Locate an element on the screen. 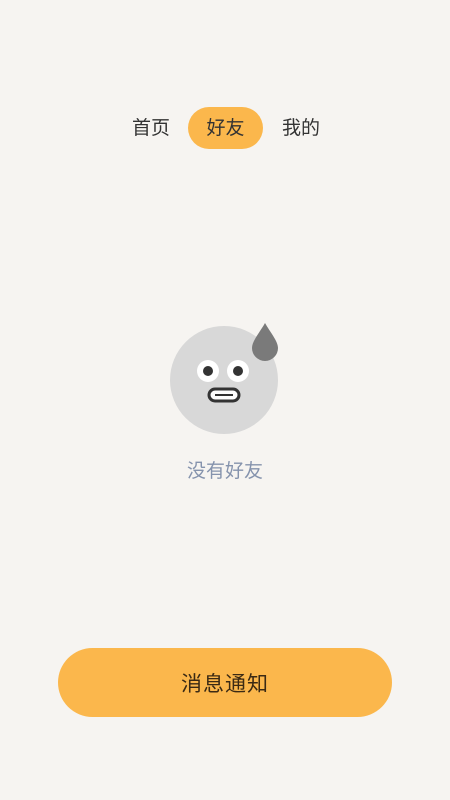  message-notification-button: 消息通知 is located at coordinates (225, 682).